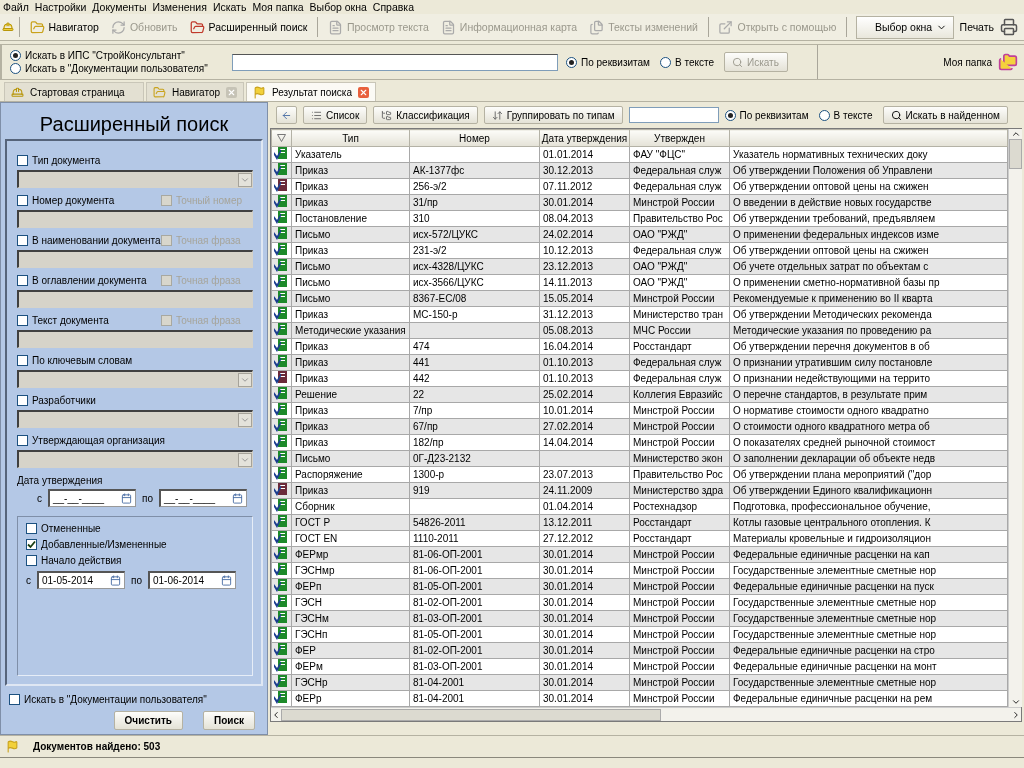  I want to click on table-cell: 8367-ЕС/08, so click(474, 298).